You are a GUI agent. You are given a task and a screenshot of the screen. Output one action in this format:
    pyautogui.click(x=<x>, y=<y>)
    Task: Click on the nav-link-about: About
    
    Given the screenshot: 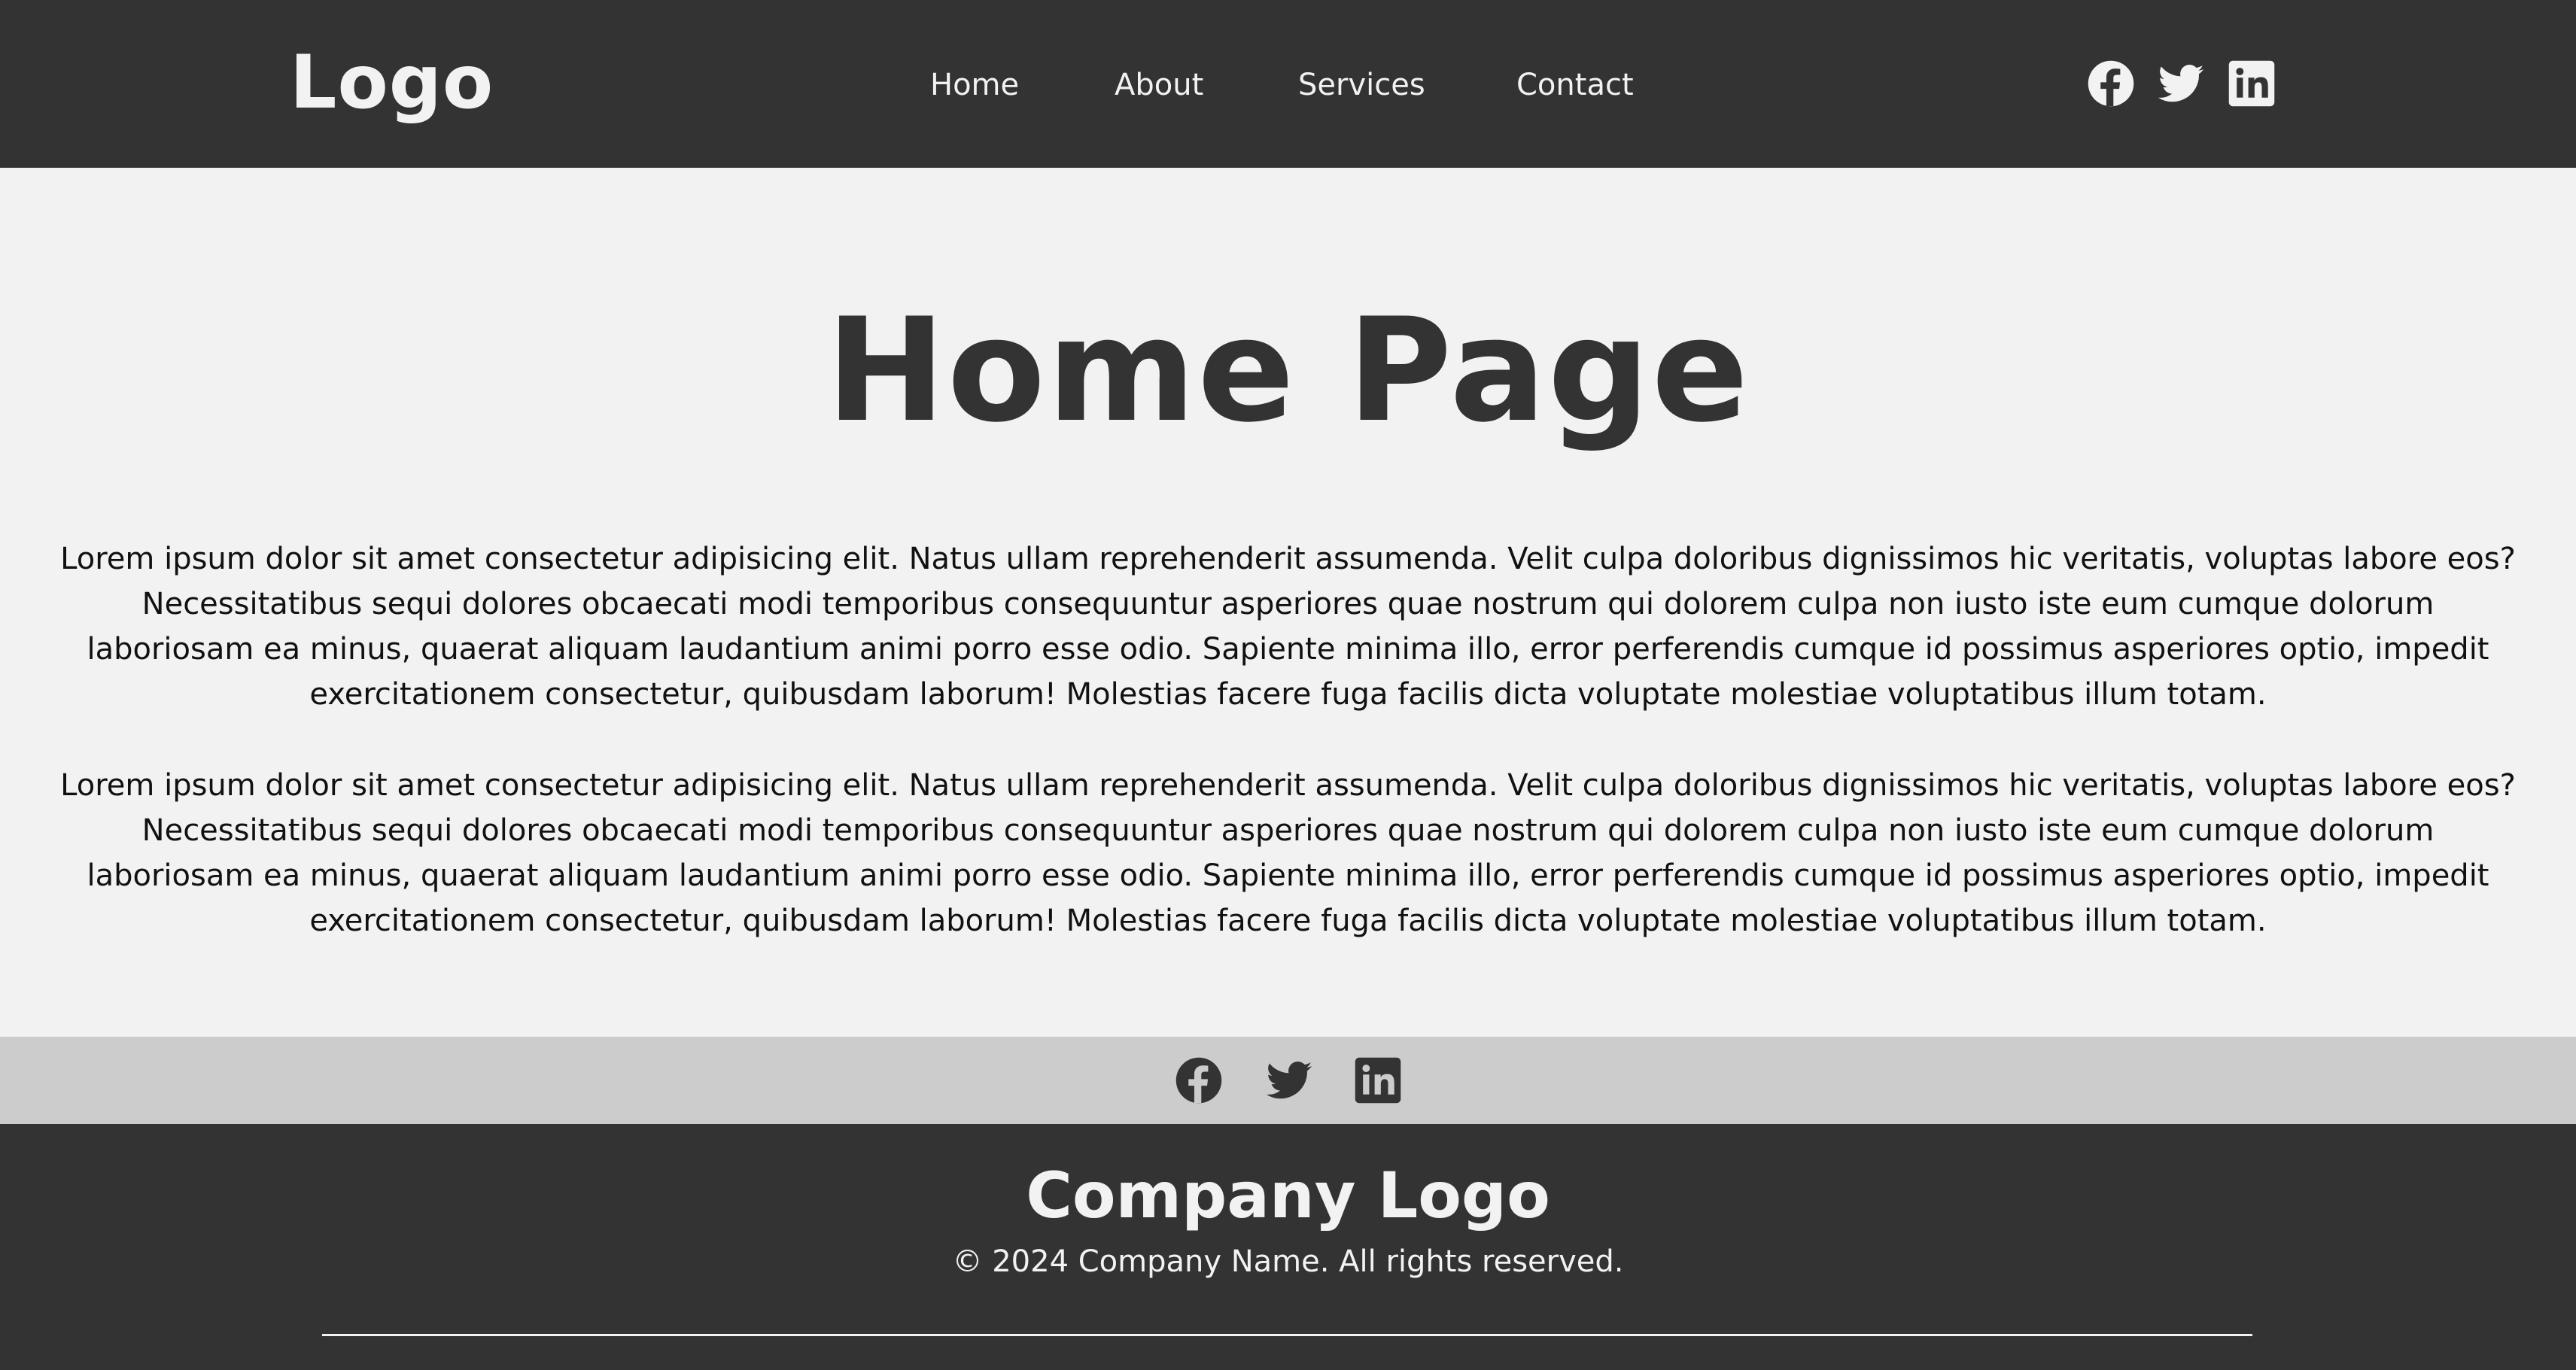 What is the action you would take?
    pyautogui.click(x=1159, y=85)
    